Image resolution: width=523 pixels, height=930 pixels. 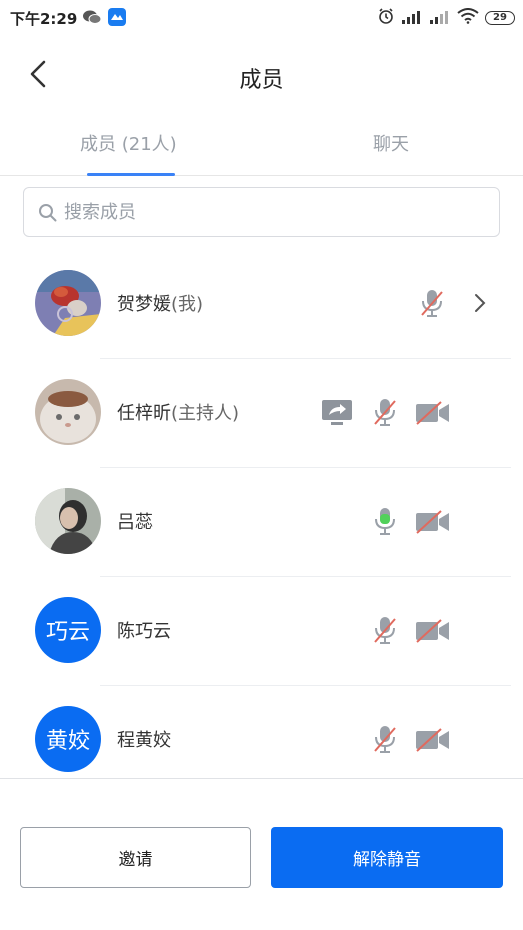 I want to click on member-name: 陈巧云, so click(x=144, y=630).